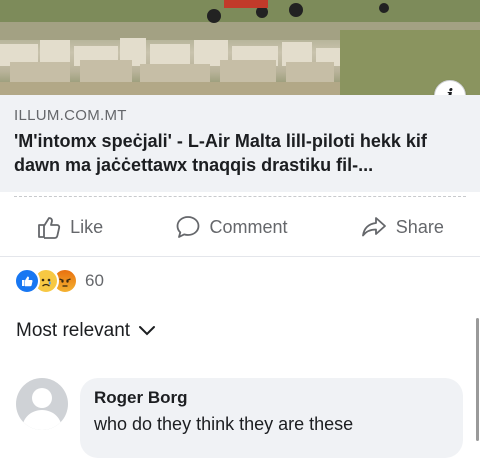 Image resolution: width=480 pixels, height=458 pixels. I want to click on share-button: Share, so click(402, 227).